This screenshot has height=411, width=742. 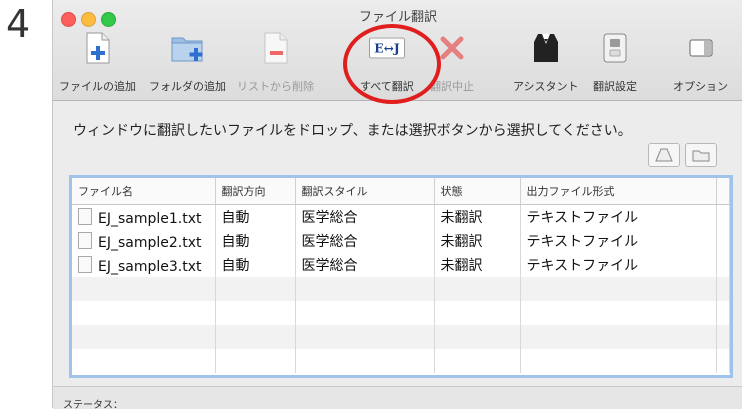 I want to click on assistant-tuxedo-icon, so click(x=546, y=48).